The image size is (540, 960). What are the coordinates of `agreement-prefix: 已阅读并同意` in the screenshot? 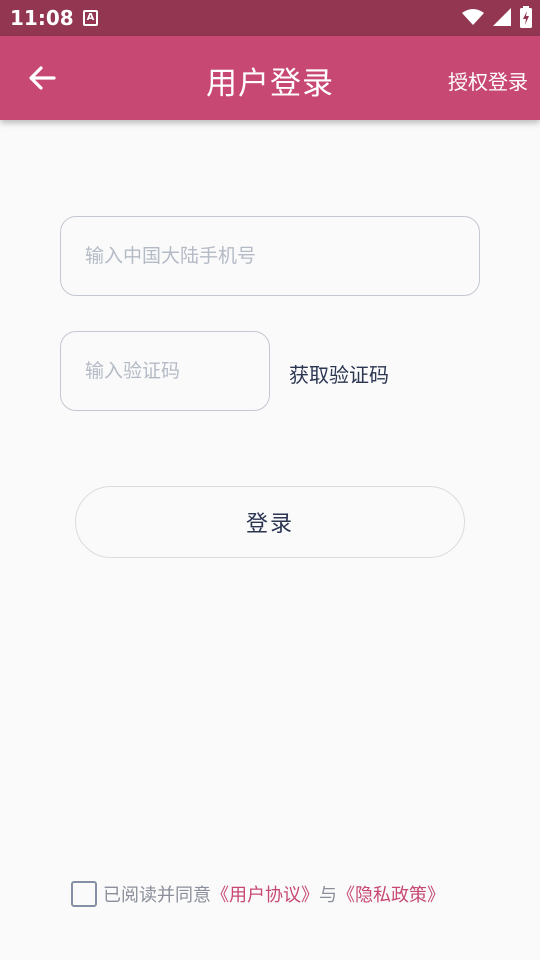 It's located at (157, 895).